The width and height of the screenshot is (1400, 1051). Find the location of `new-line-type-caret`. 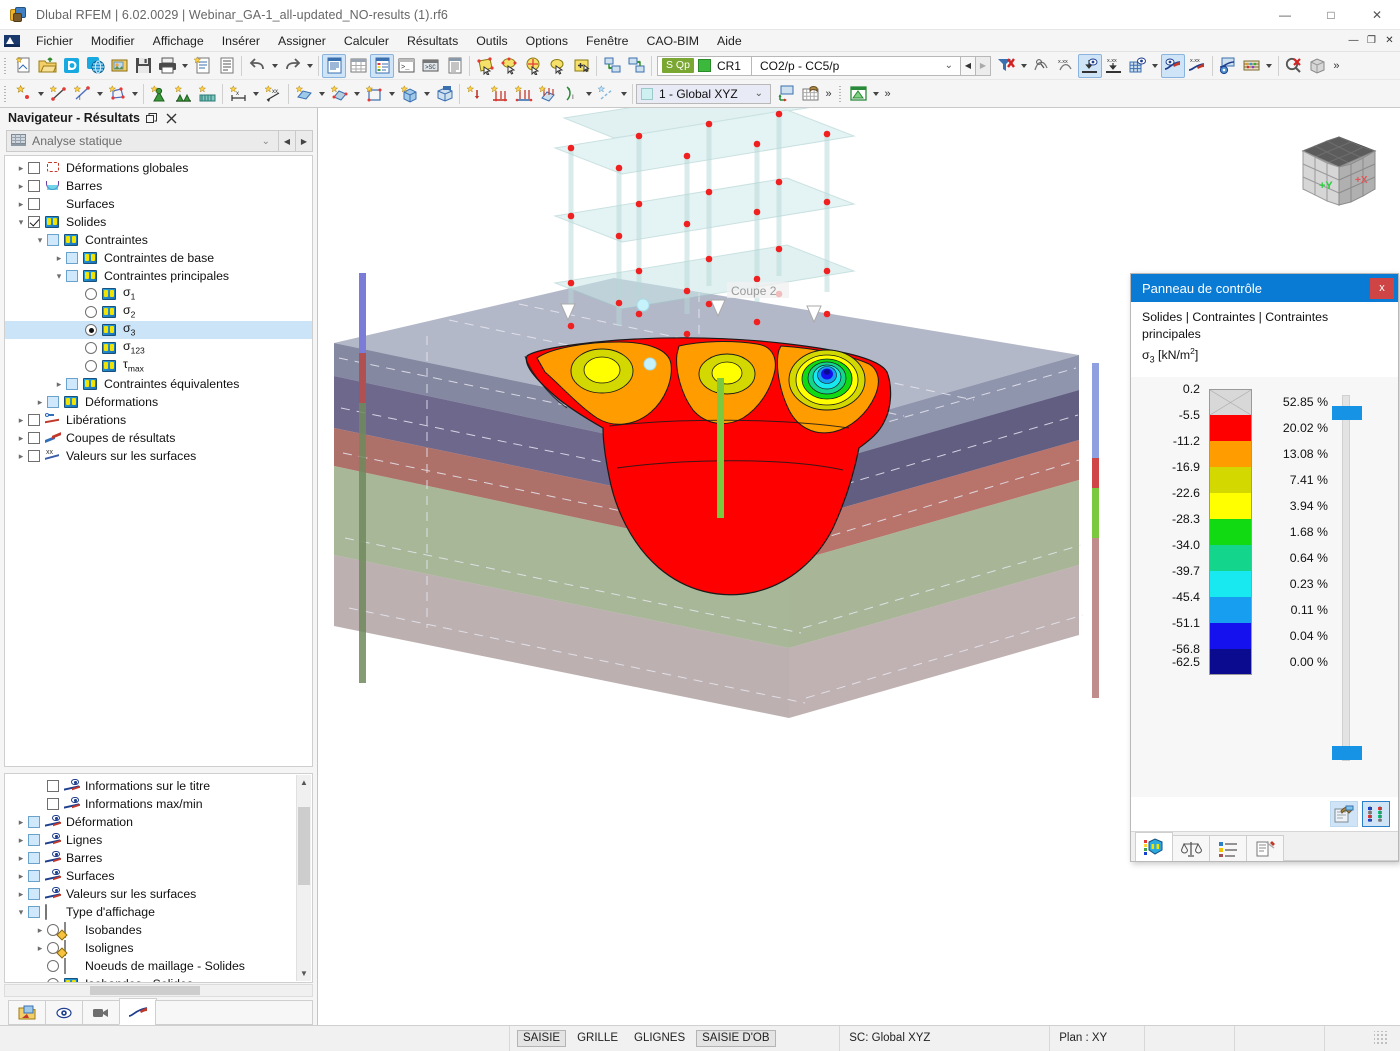

new-line-type-caret is located at coordinates (99, 94).